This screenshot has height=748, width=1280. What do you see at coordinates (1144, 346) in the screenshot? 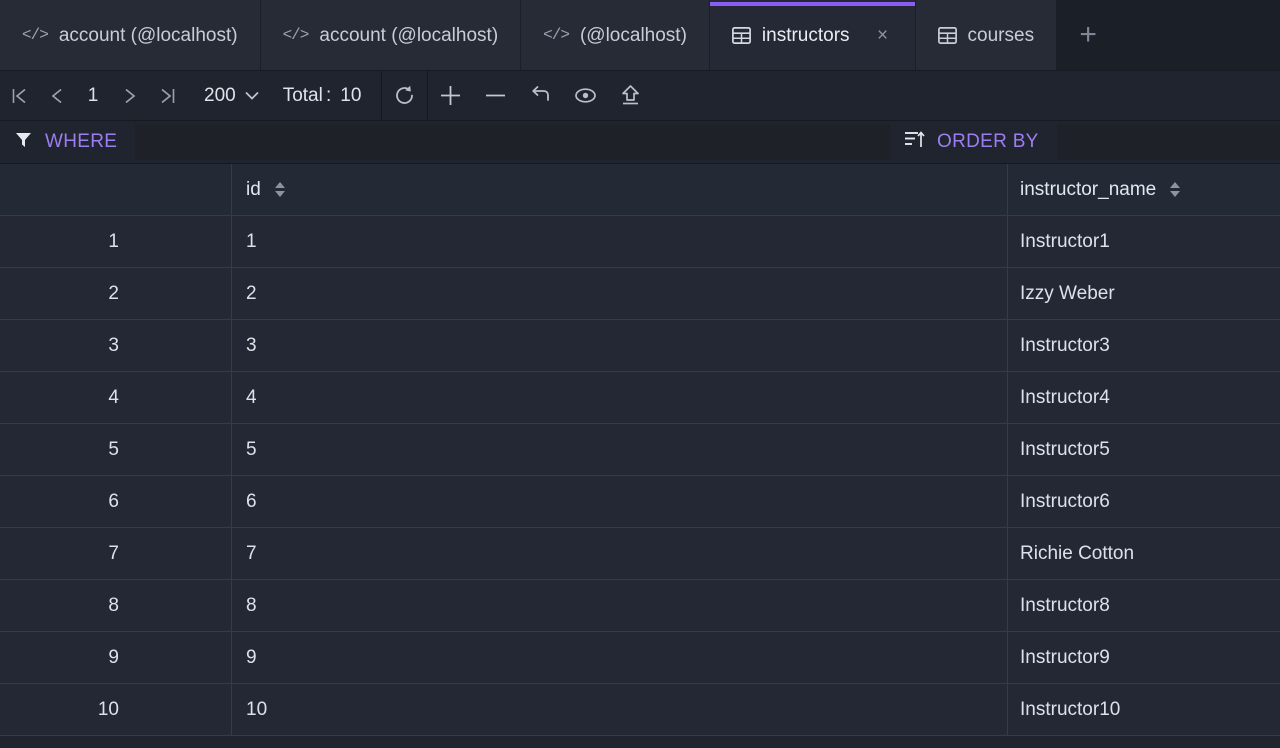
I see `cell-instructor-name: Instructor3` at bounding box center [1144, 346].